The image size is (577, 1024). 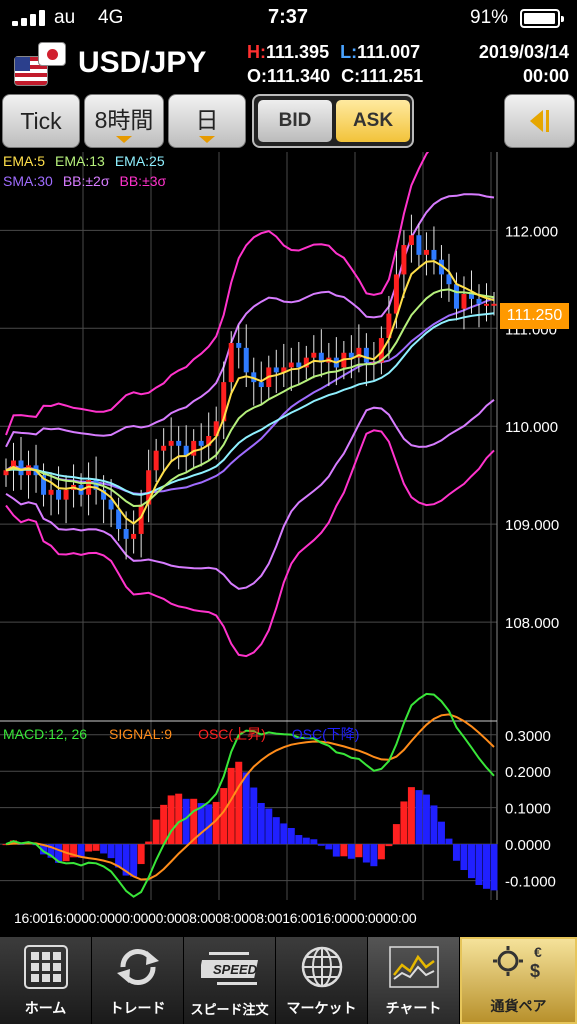 What do you see at coordinates (539, 121) in the screenshot?
I see `collapse-panel-button` at bounding box center [539, 121].